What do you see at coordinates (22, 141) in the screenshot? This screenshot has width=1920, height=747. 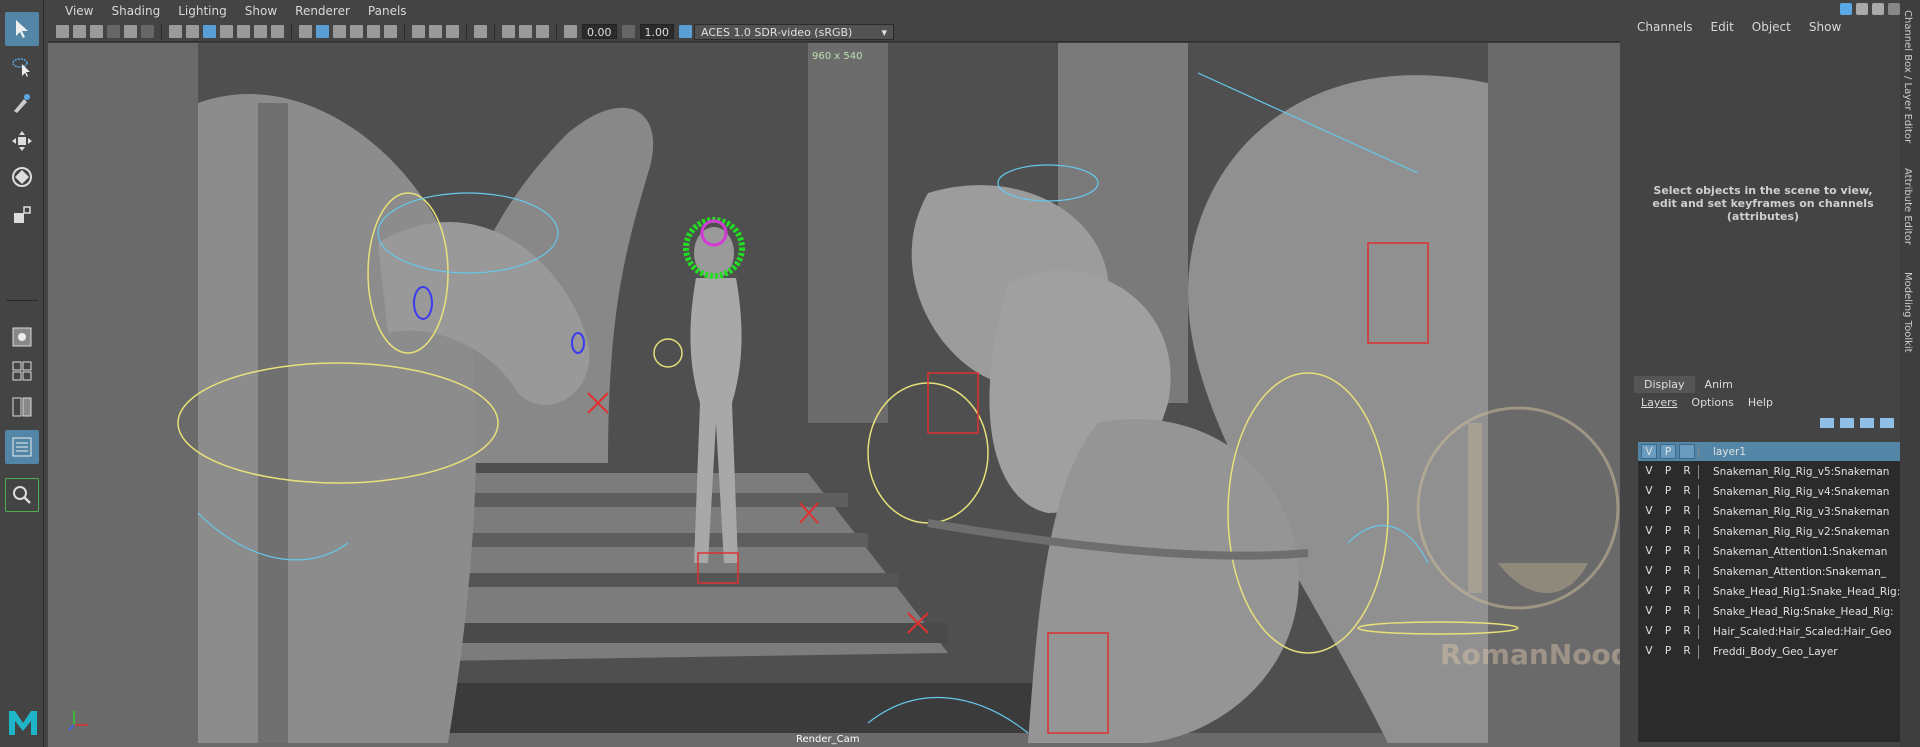 I see `move-tool-icon` at bounding box center [22, 141].